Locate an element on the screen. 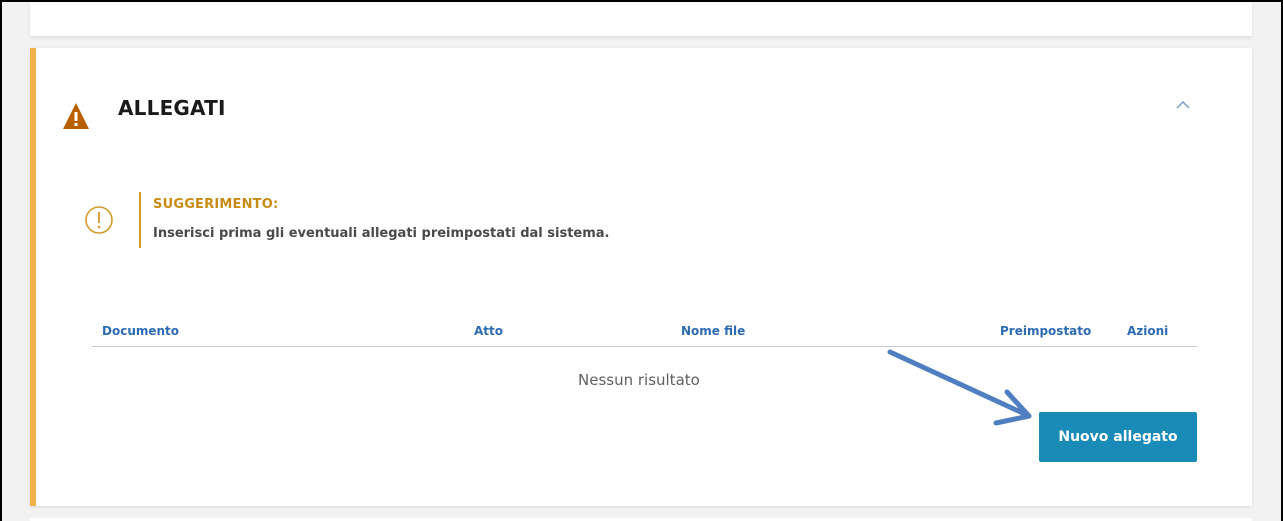 This screenshot has width=1283, height=521. column-header-documento: Documento is located at coordinates (140, 331).